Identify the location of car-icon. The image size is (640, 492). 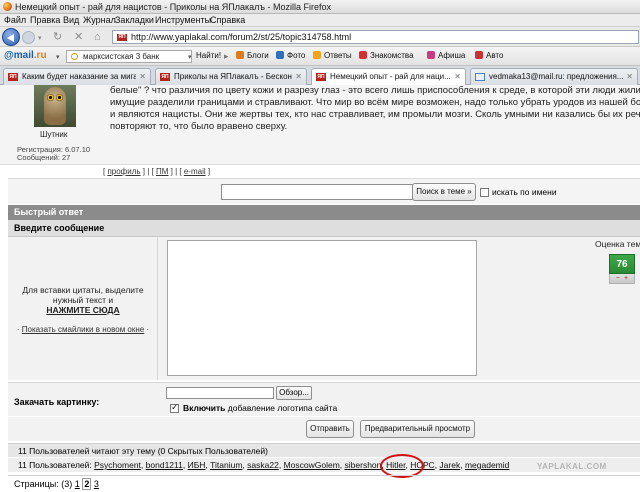
(479, 55).